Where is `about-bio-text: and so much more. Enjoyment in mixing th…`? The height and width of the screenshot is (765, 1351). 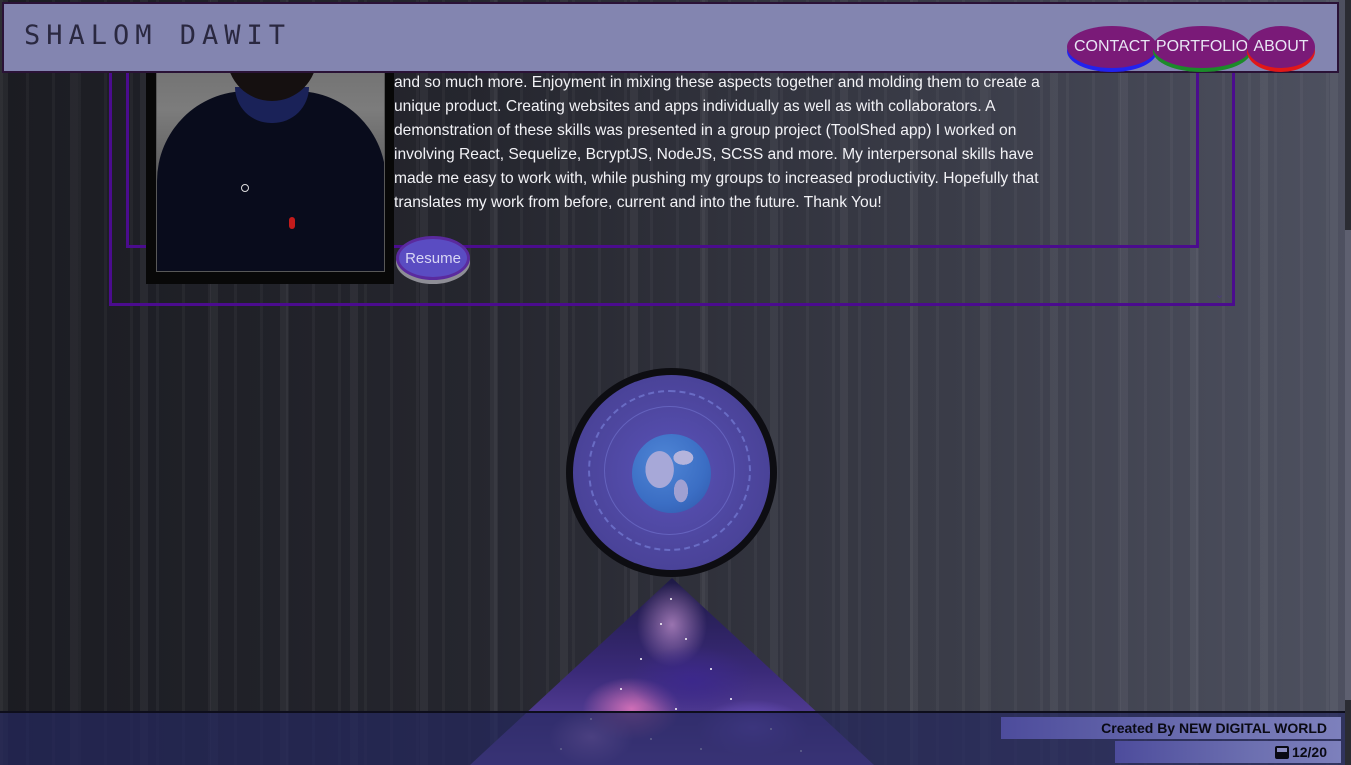
about-bio-text: and so much more. Enjoyment in mixing th… is located at coordinates (717, 142).